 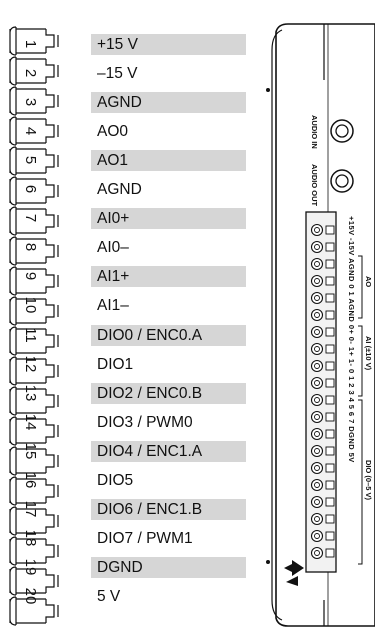 What do you see at coordinates (314, 185) in the screenshot?
I see `audio-out-label: AUDIO OUT` at bounding box center [314, 185].